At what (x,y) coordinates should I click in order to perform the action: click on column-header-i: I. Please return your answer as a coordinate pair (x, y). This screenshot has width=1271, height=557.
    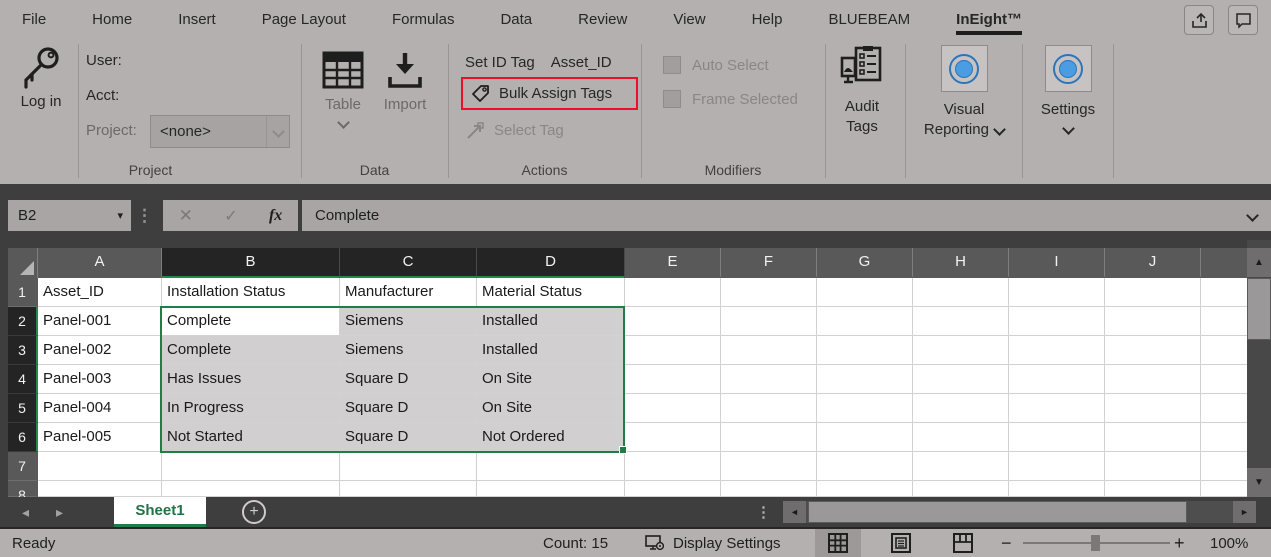
    Looking at the image, I should click on (1057, 263).